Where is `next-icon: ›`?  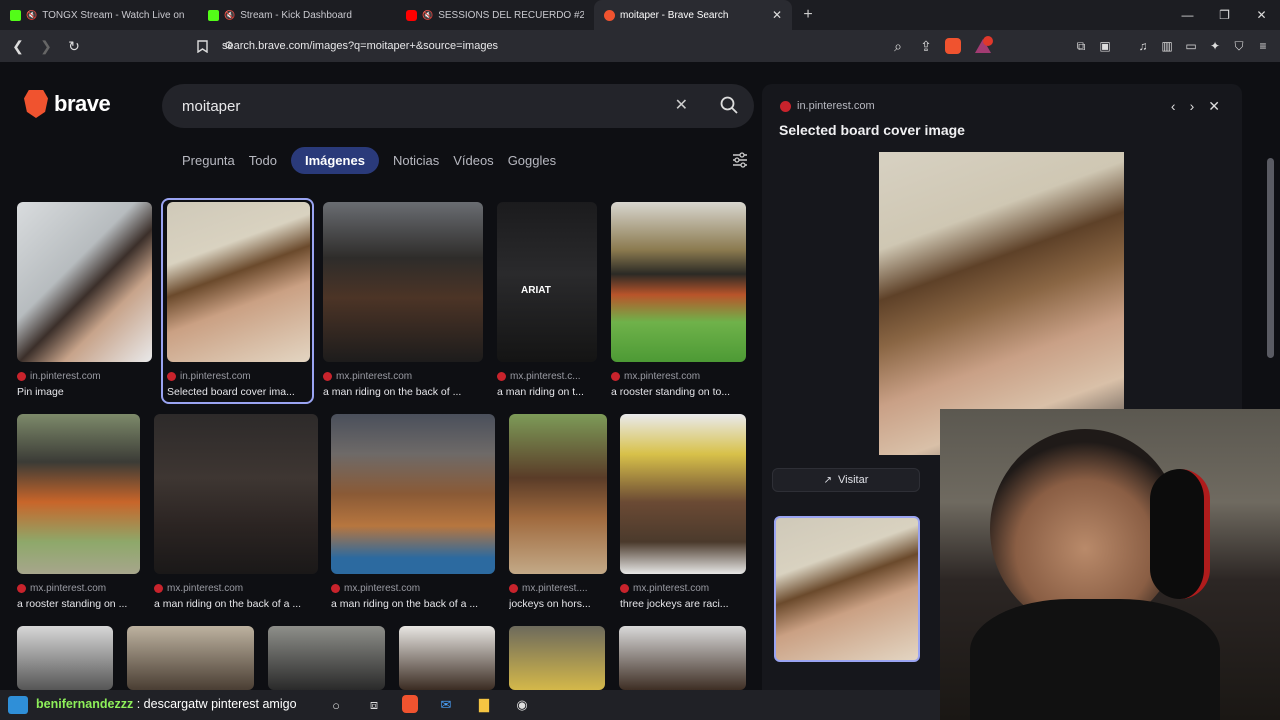 next-icon: › is located at coordinates (1192, 106).